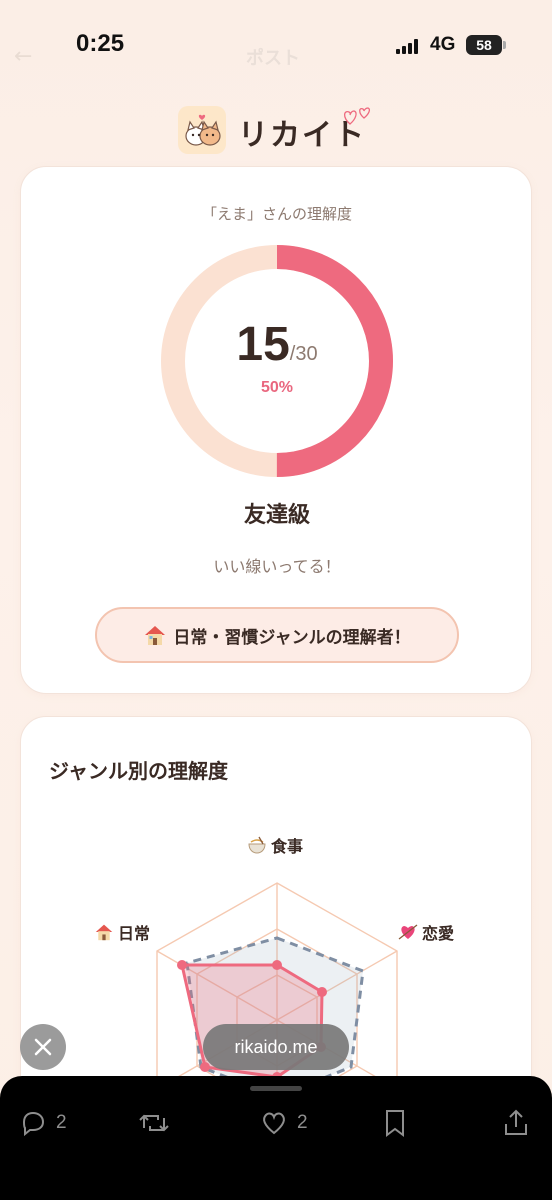 The width and height of the screenshot is (552, 1200). What do you see at coordinates (257, 845) in the screenshot?
I see `noodle-bowl-icon` at bounding box center [257, 845].